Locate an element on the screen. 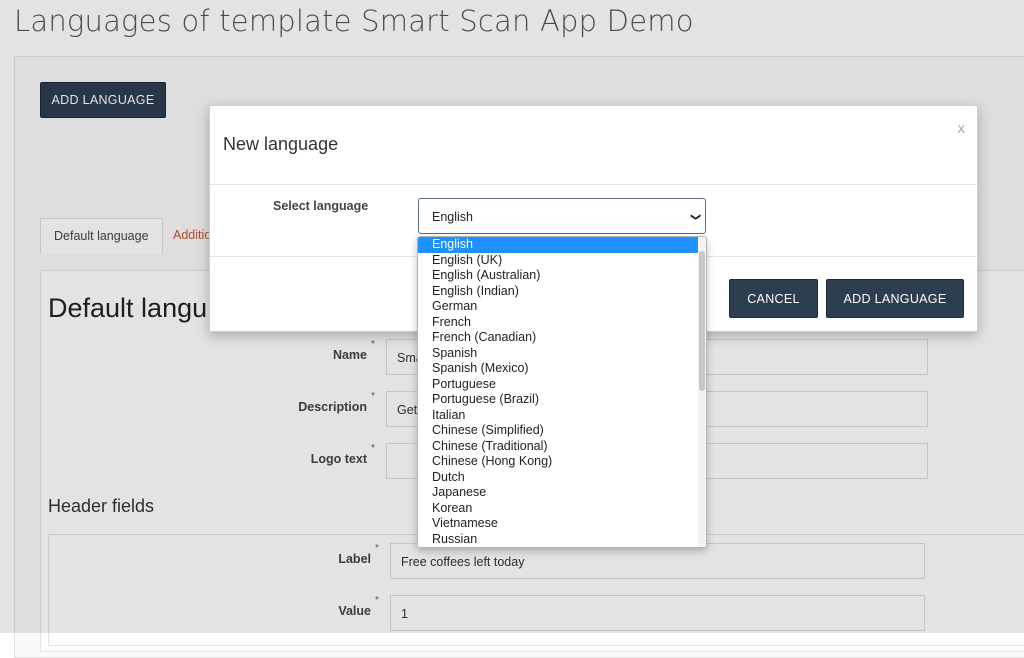 This screenshot has height=658, width=1024. close-icon: x is located at coordinates (962, 128).